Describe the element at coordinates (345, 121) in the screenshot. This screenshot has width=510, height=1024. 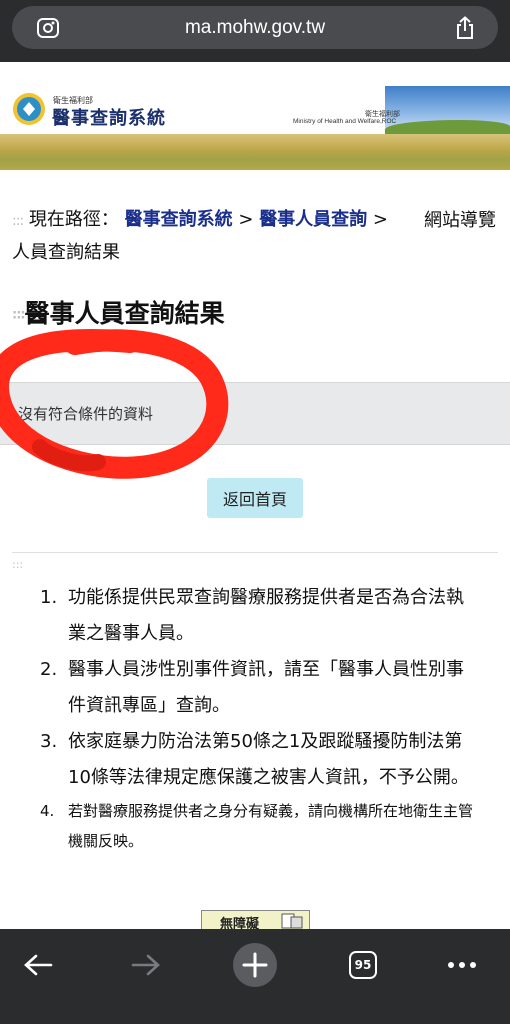
I see `banner-ministry-en: Ministry of Health and Welfare,ROC` at that location.